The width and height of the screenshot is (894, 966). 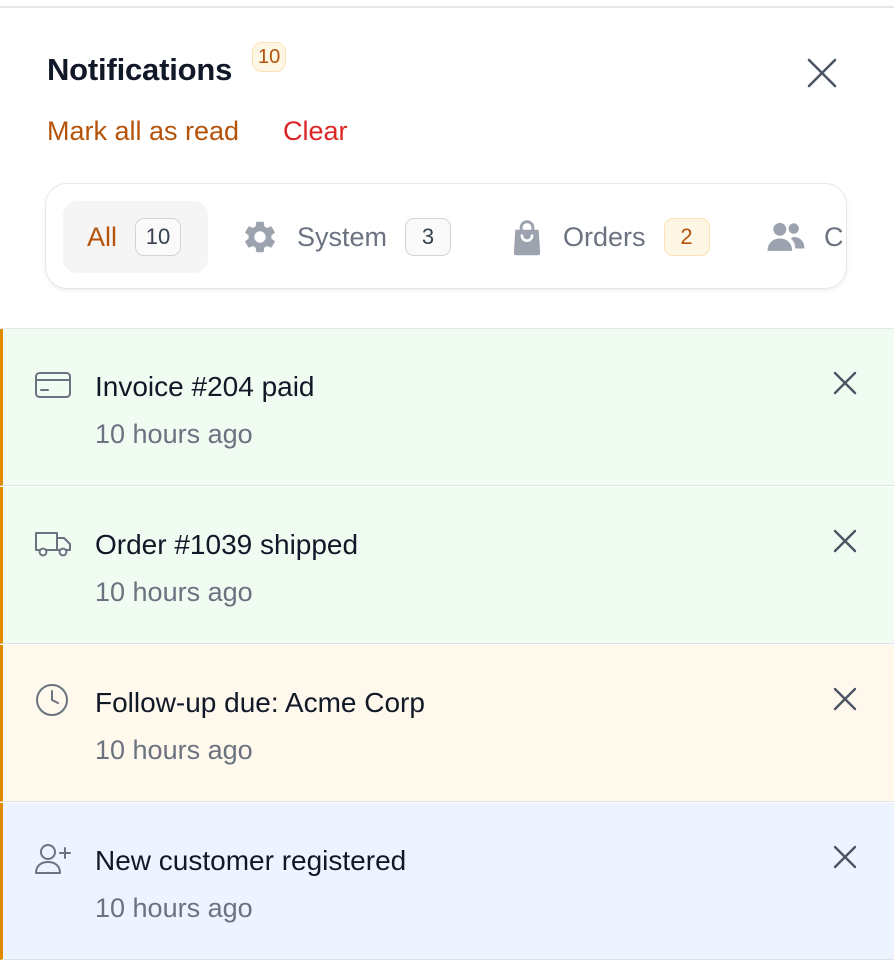 I want to click on tab-label: Orders, so click(x=604, y=236).